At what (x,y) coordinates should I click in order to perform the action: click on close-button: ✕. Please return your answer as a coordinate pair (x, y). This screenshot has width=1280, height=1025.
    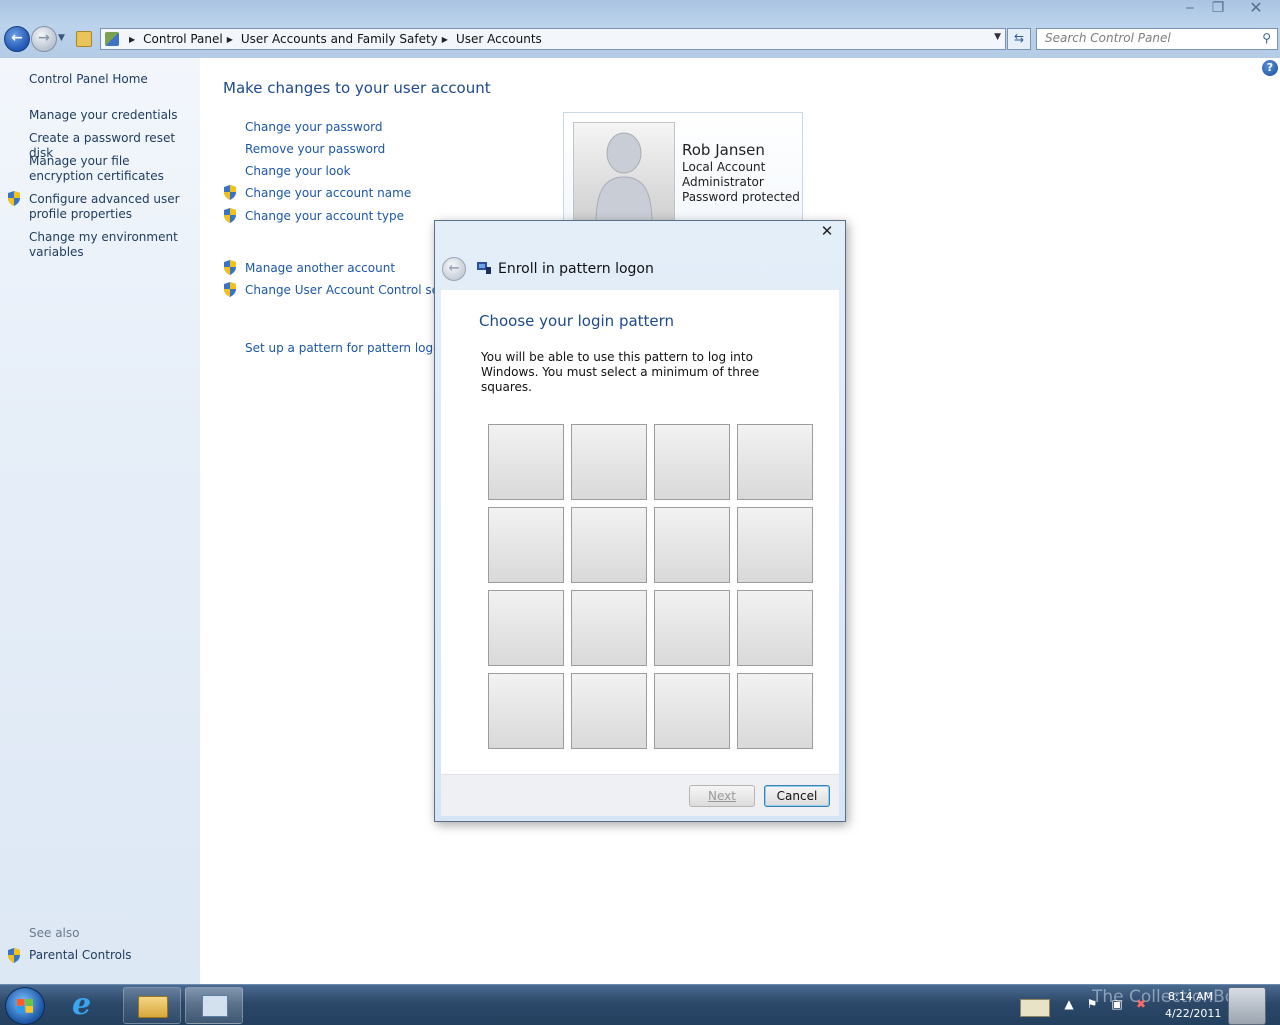
    Looking at the image, I should click on (1256, 9).